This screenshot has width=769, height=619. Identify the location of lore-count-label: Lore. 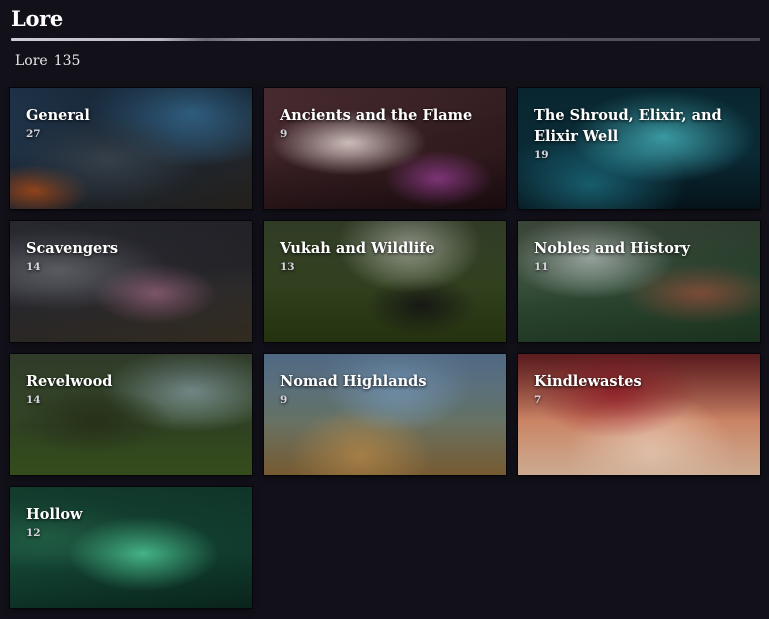
(31, 61).